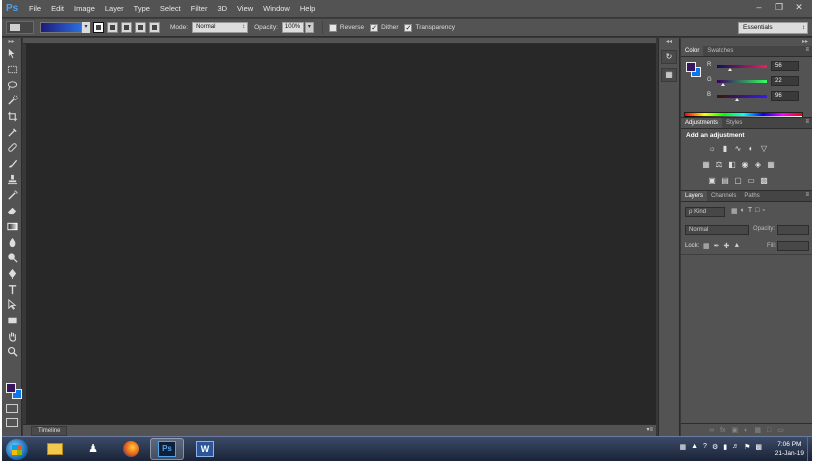 The width and height of the screenshot is (814, 461). Describe the element at coordinates (374, 27) in the screenshot. I see `dither-checkbox: ✓` at that location.